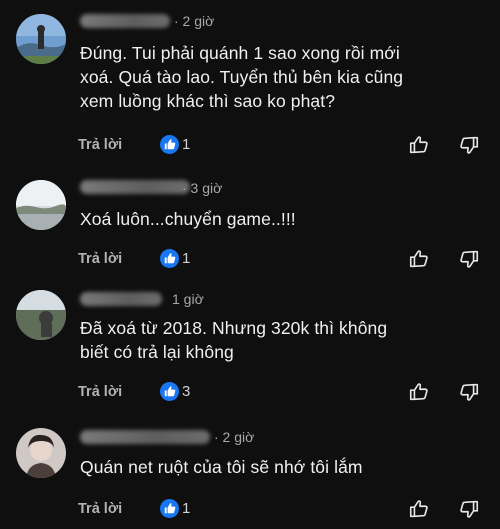 The height and width of the screenshot is (529, 500). Describe the element at coordinates (234, 328) in the screenshot. I see `comment-text-line: Đã xoá từ 2018. Nhưng 320k thì không` at that location.